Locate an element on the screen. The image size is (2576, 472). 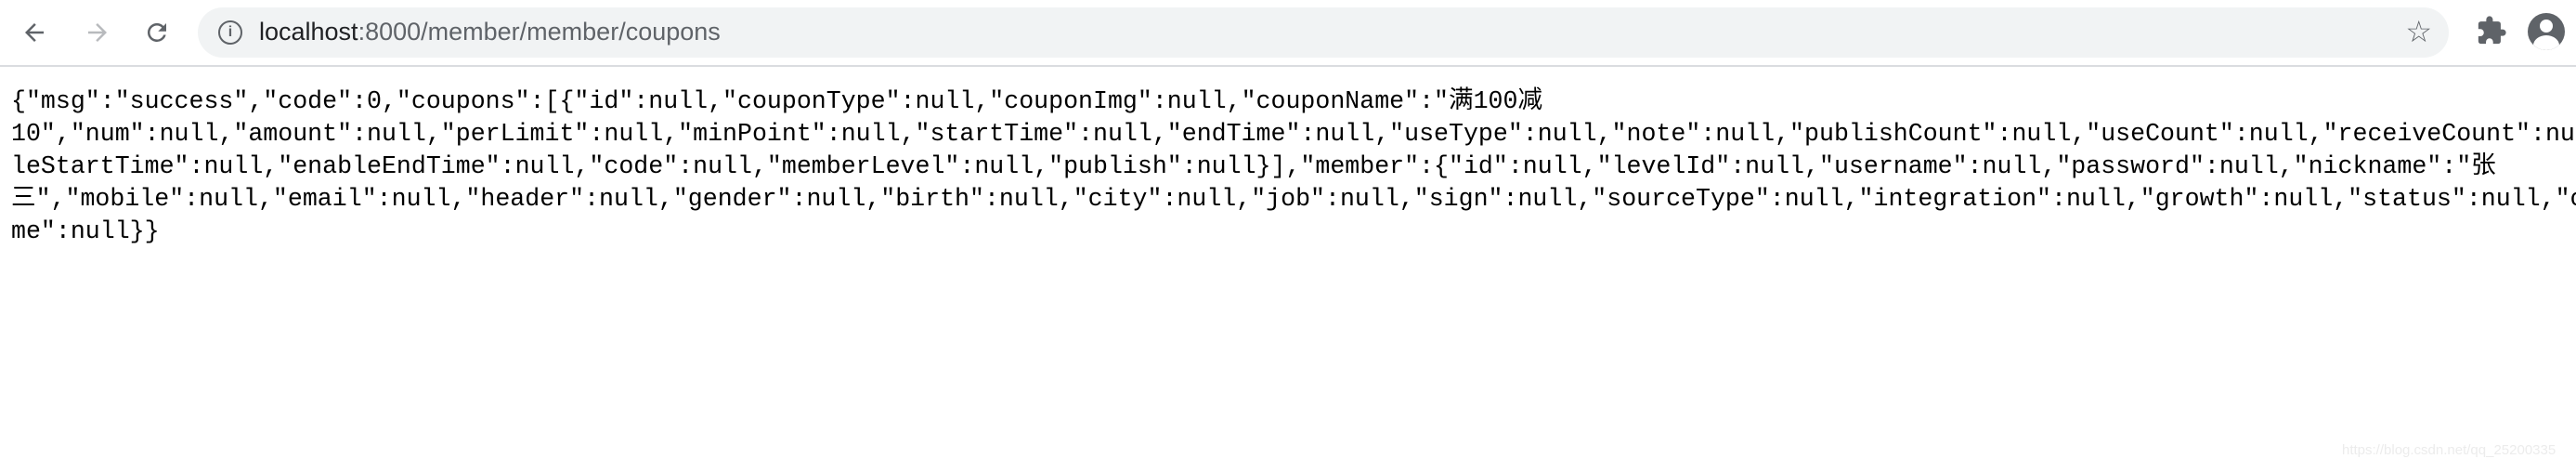
json-line: me":null}} is located at coordinates (85, 231).